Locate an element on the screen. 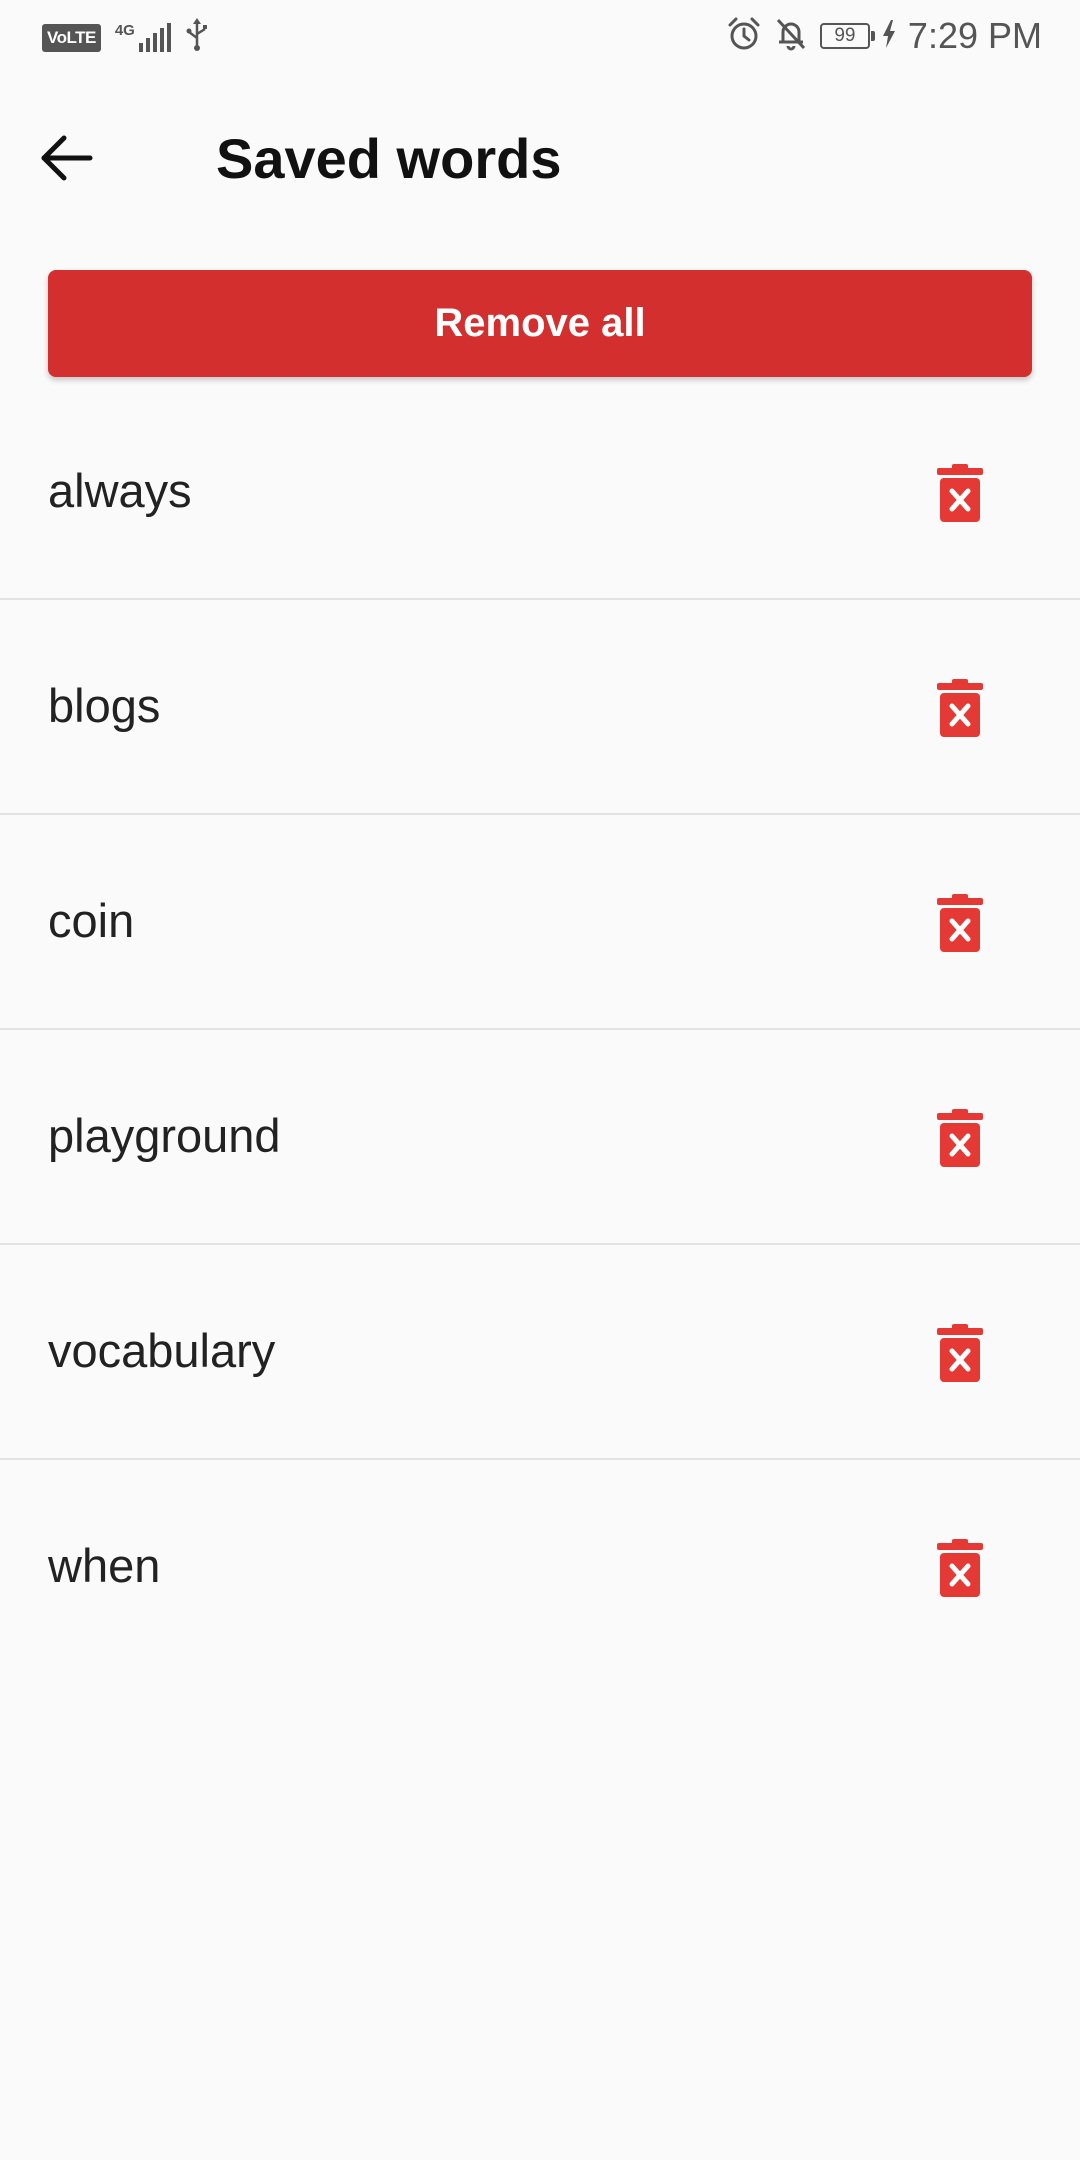 Image resolution: width=1080 pixels, height=2160 pixels. battery-indicator: 99 is located at coordinates (847, 36).